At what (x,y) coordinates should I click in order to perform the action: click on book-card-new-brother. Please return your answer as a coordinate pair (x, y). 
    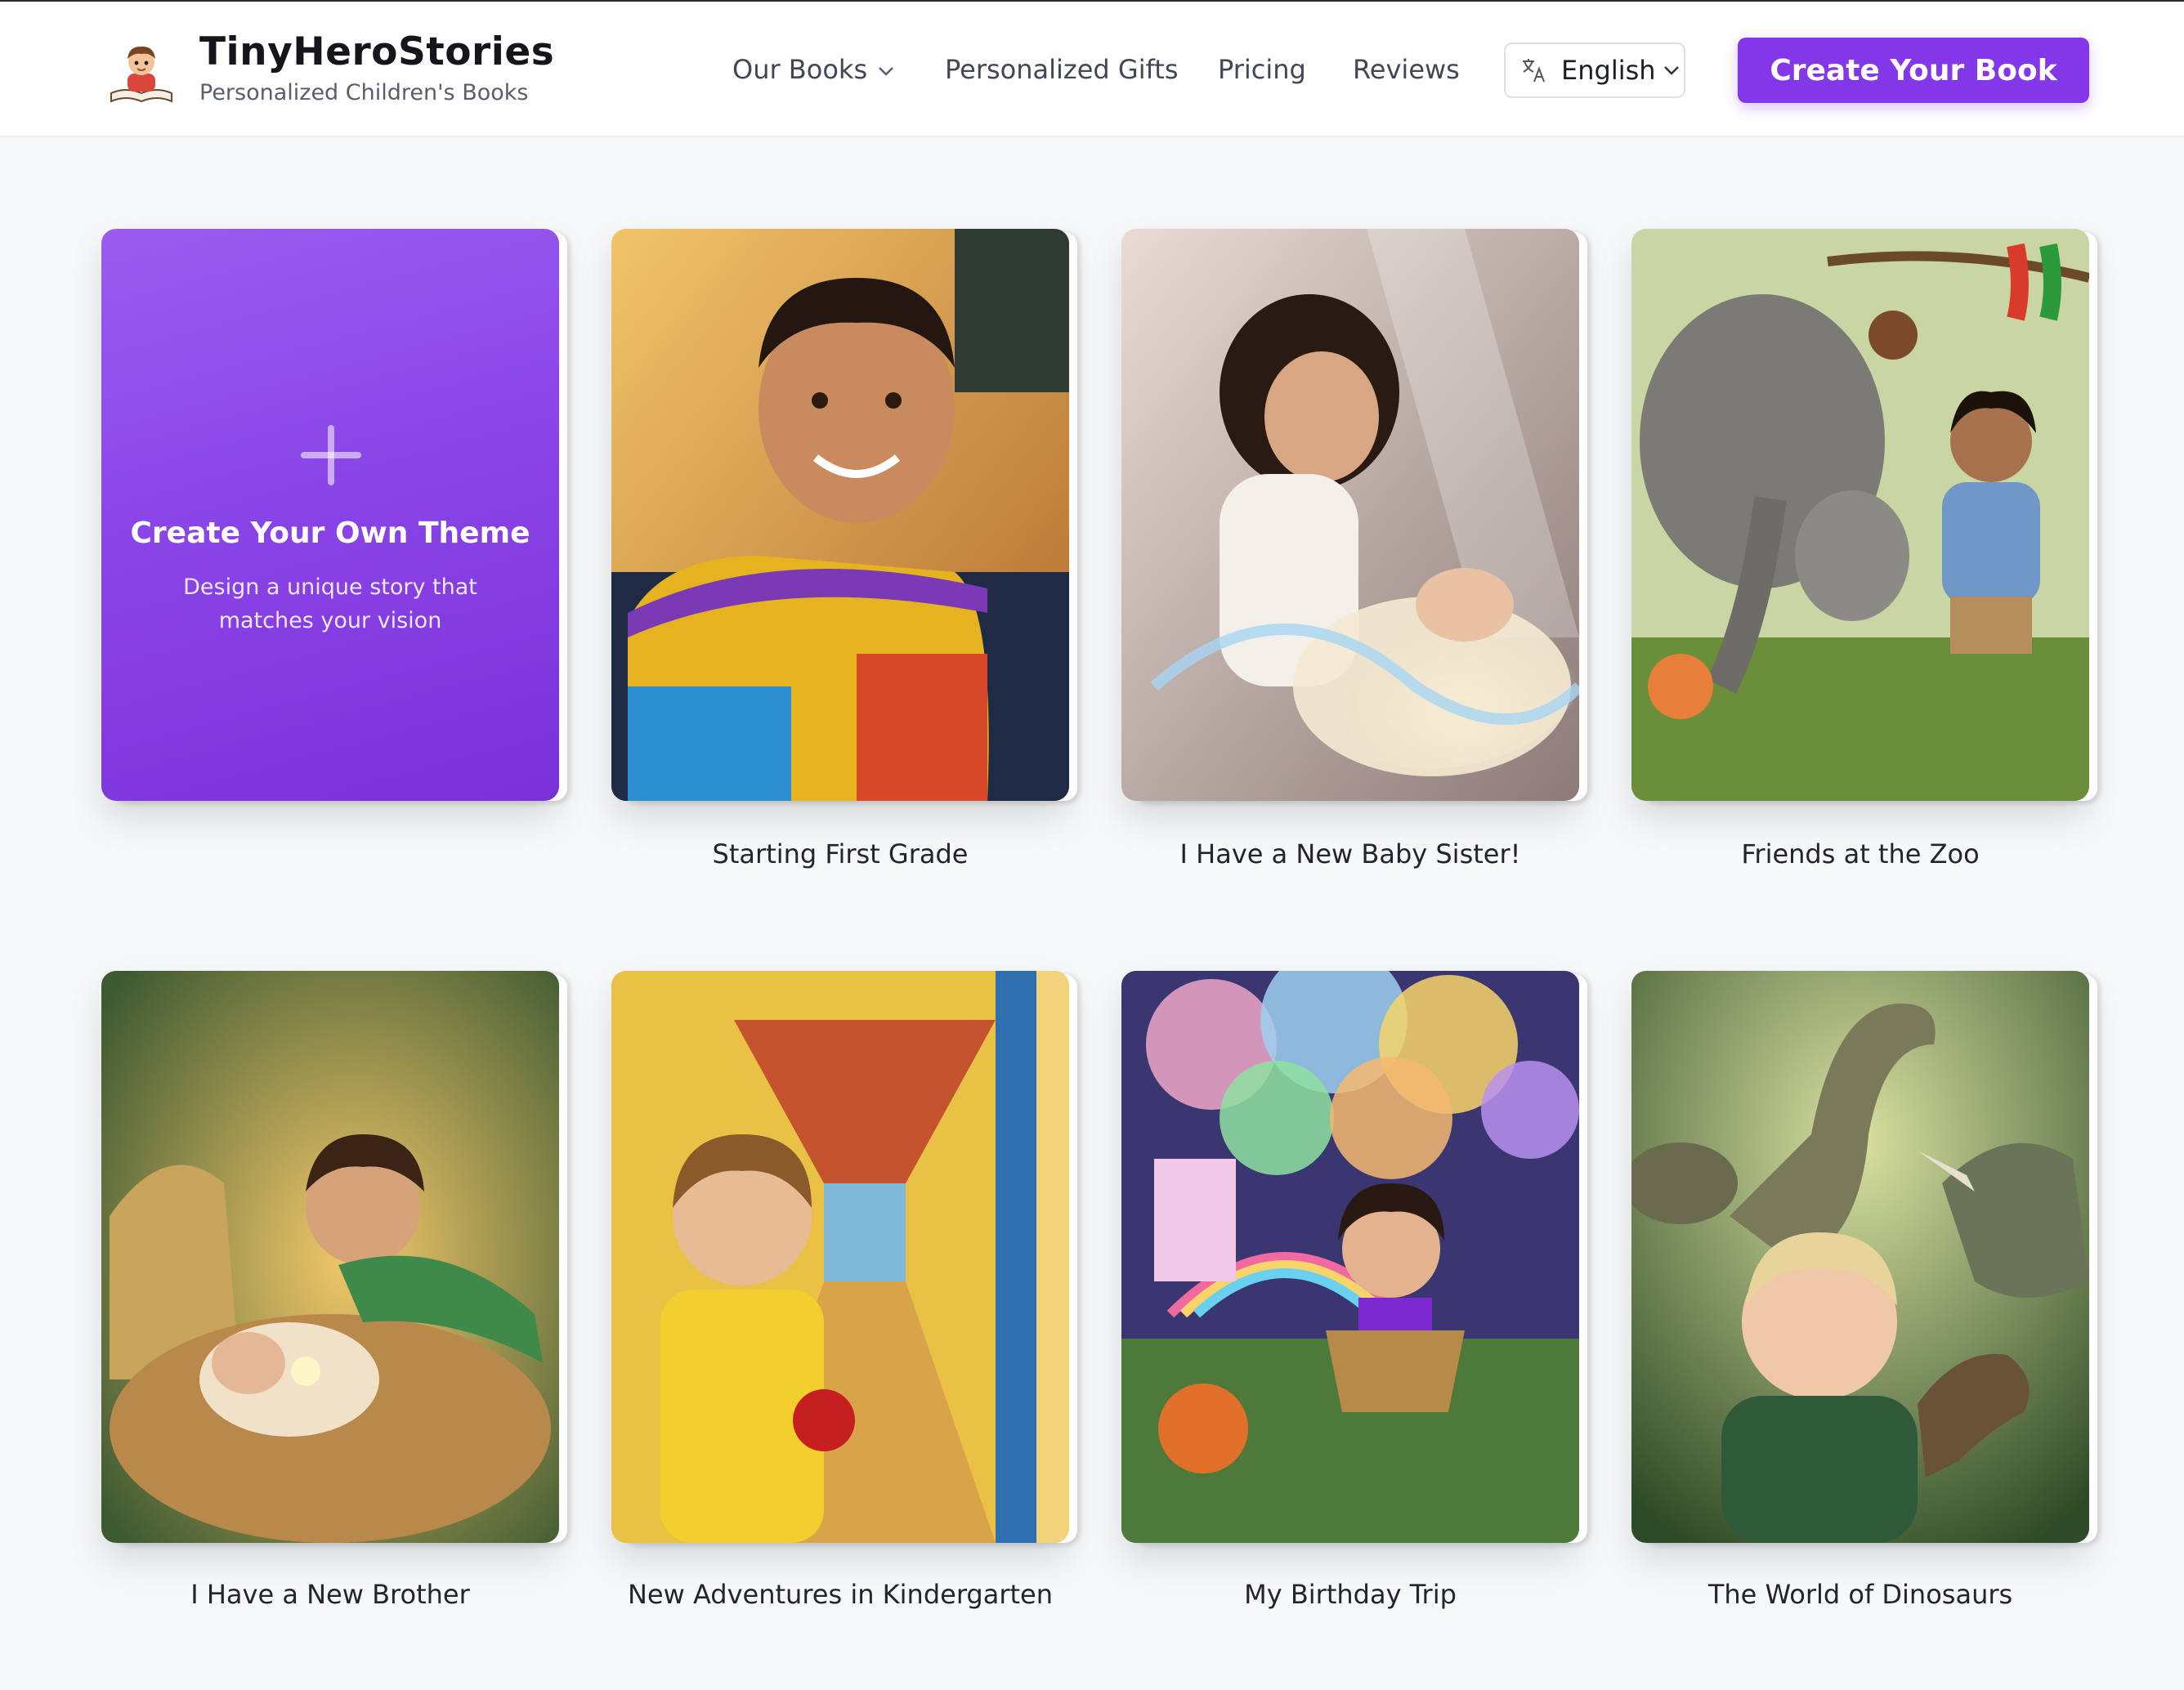
    Looking at the image, I should click on (330, 1257).